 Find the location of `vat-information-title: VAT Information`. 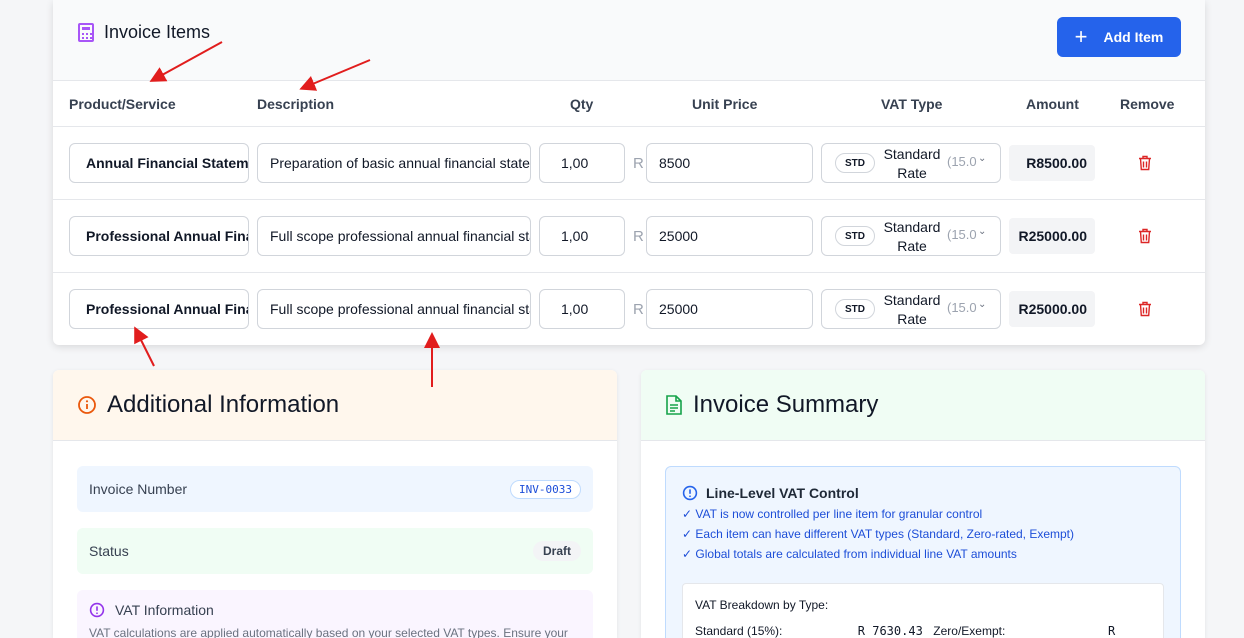

vat-information-title: VAT Information is located at coordinates (164, 610).